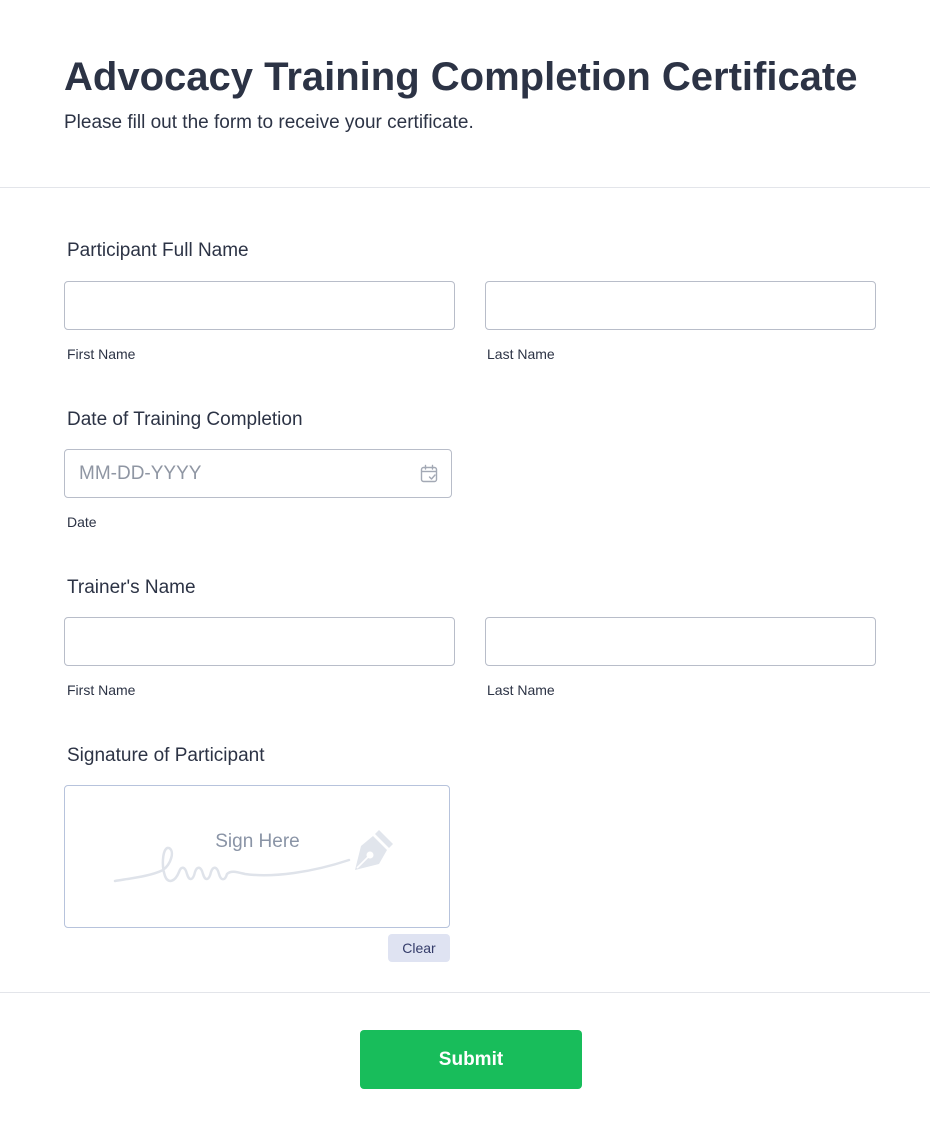 The height and width of the screenshot is (1139, 930). What do you see at coordinates (521, 690) in the screenshot?
I see `trainer-last-name-sublabel: Last Name` at bounding box center [521, 690].